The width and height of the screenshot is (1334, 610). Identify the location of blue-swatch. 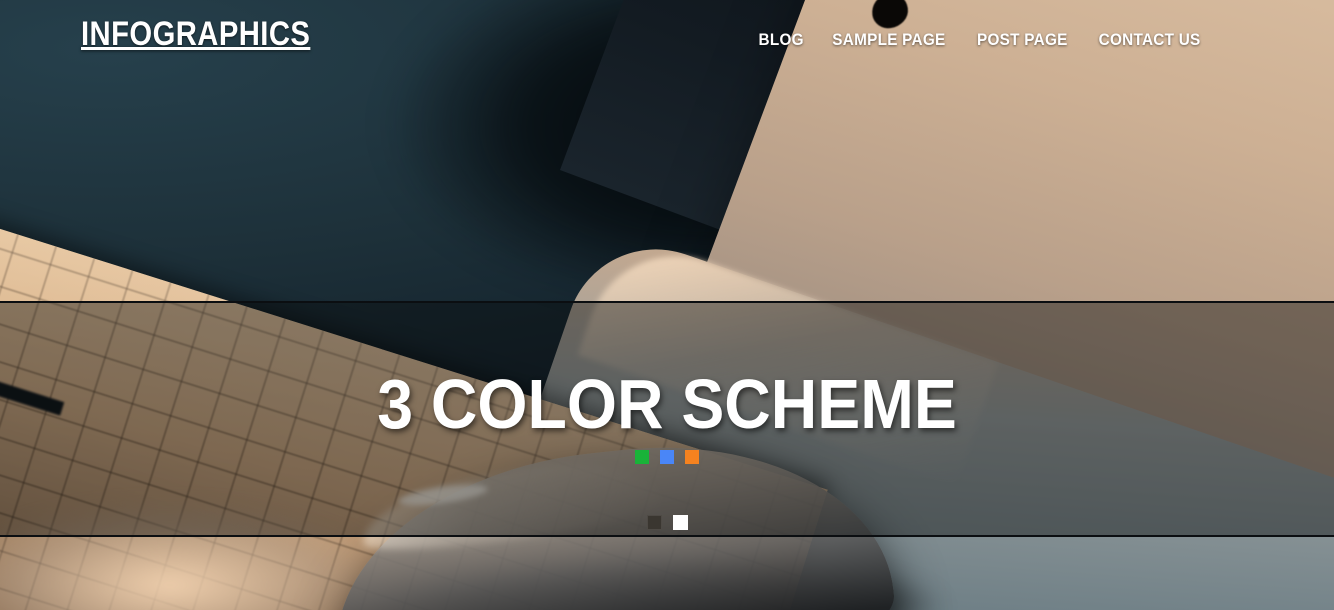
(667, 457).